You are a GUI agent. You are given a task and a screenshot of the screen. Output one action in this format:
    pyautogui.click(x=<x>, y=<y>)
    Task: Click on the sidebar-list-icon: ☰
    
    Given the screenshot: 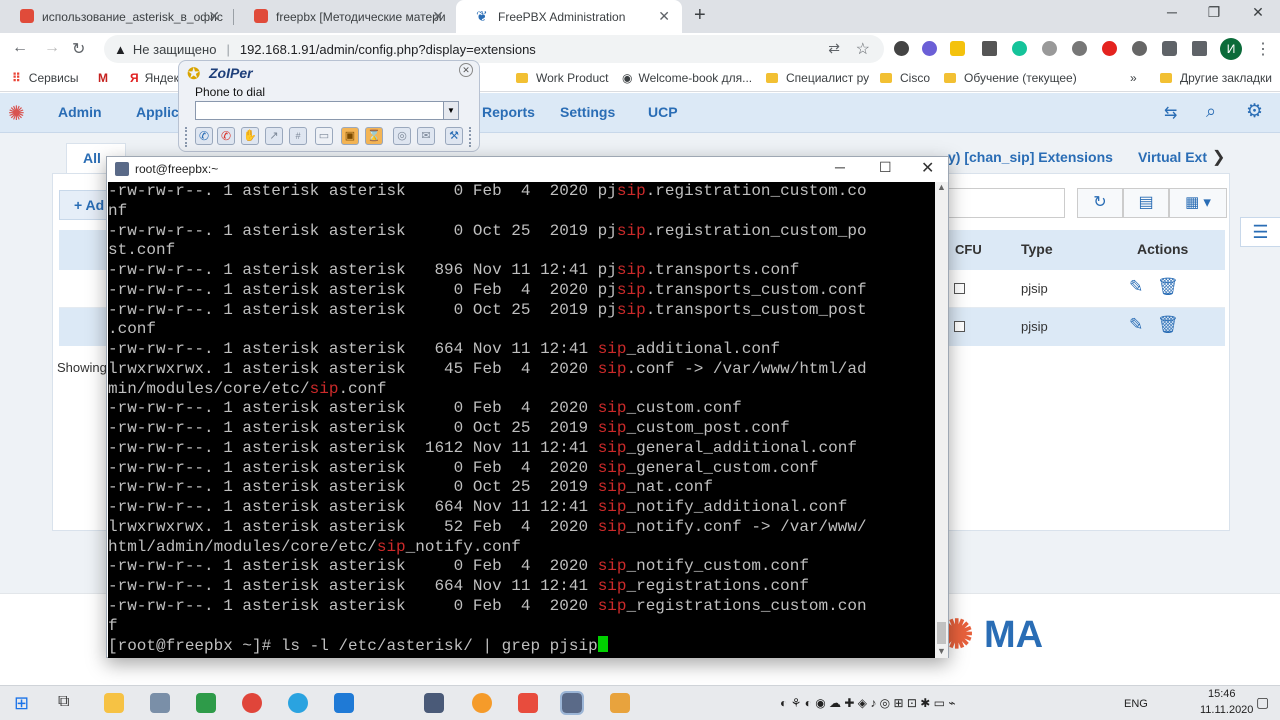 What is the action you would take?
    pyautogui.click(x=1260, y=232)
    